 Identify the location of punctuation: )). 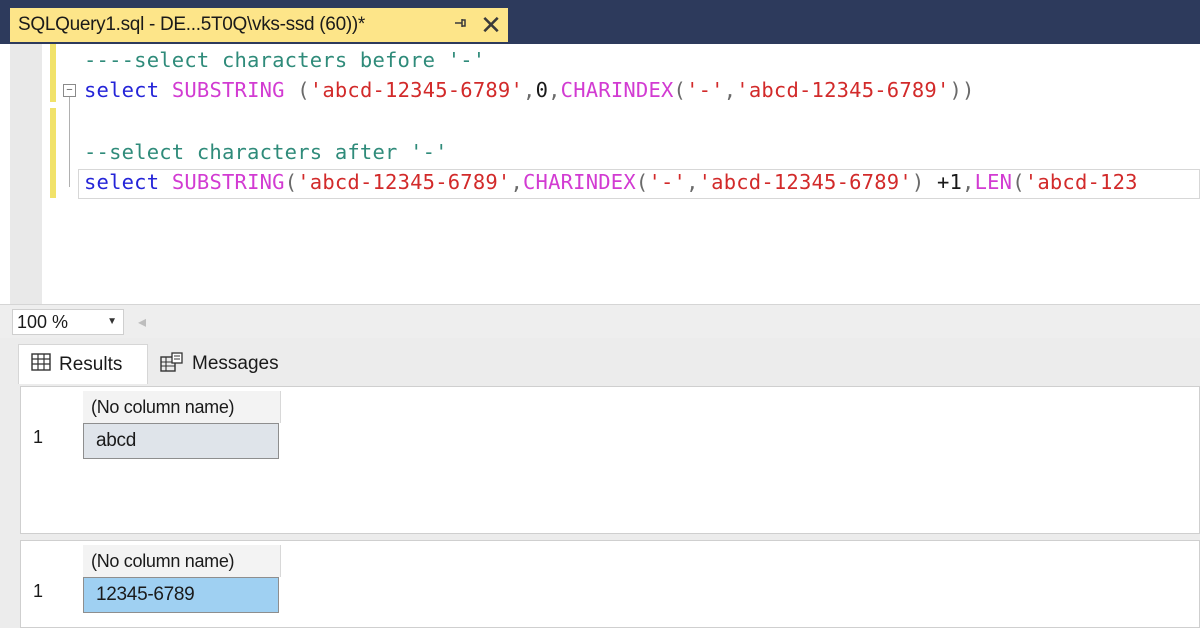
(962, 90).